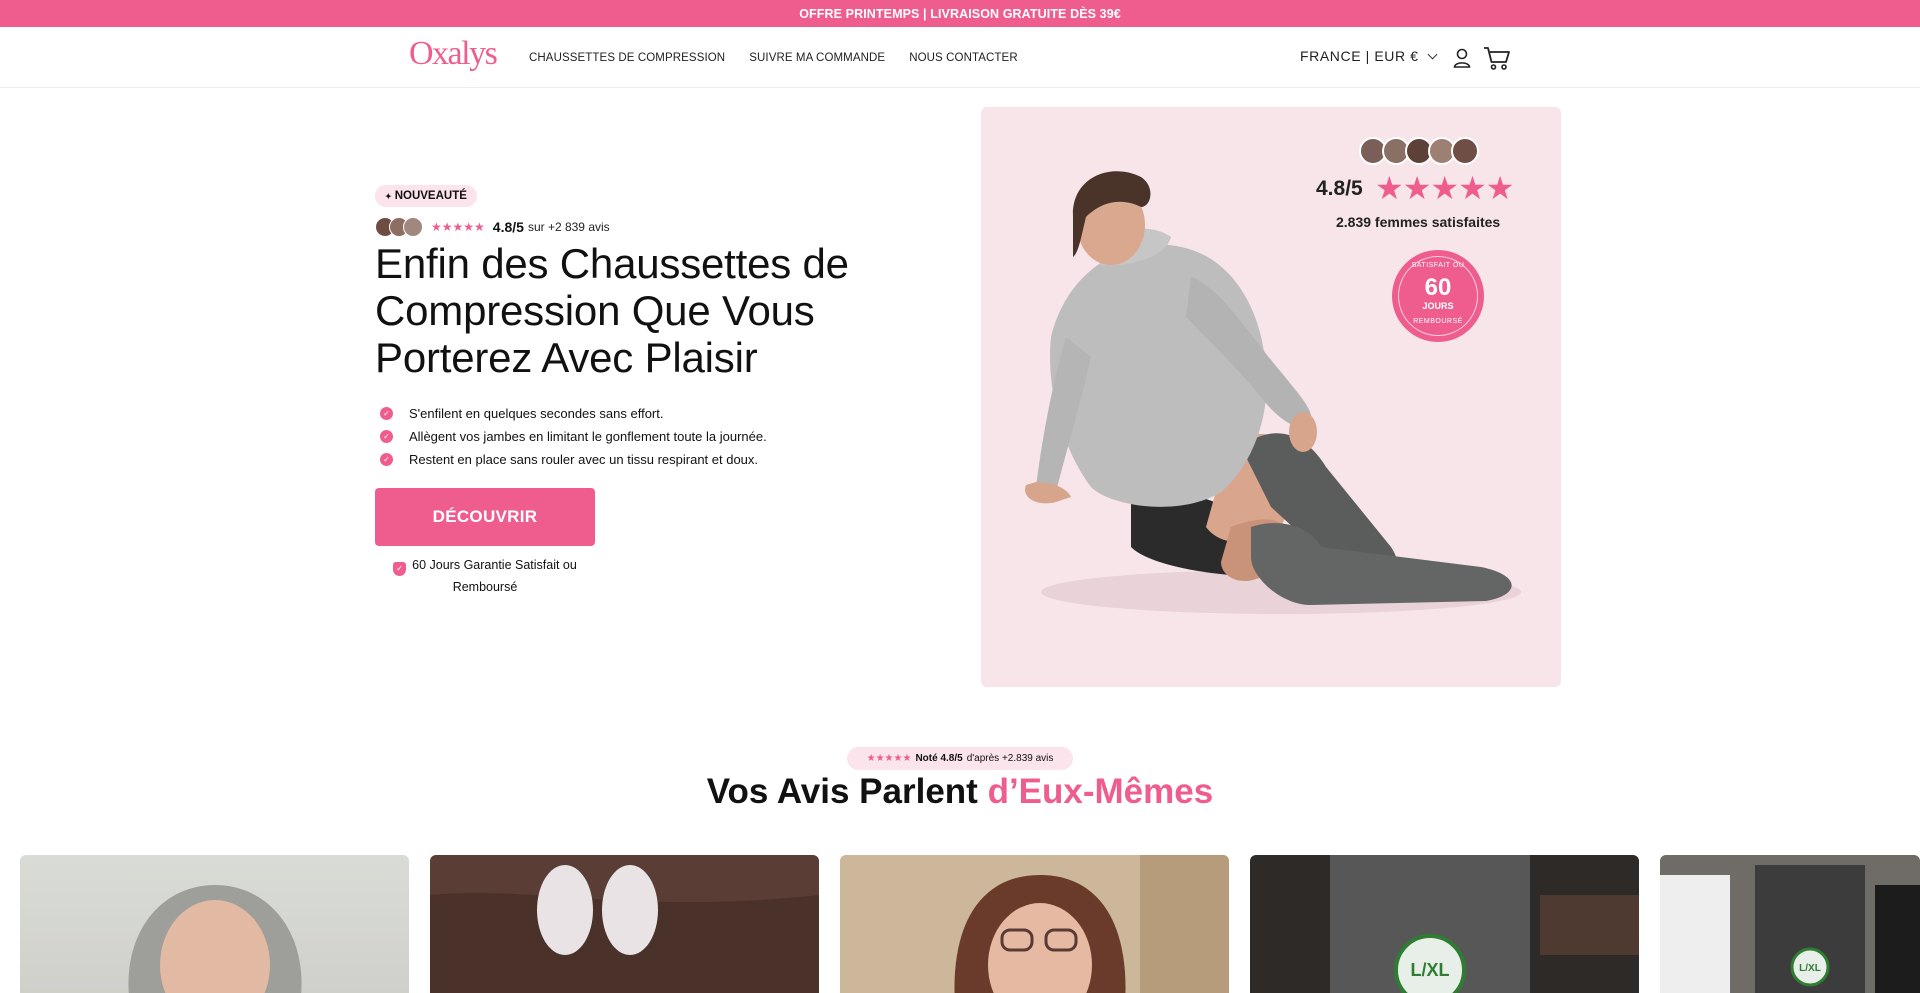 The height and width of the screenshot is (993, 1920). I want to click on rating-stars: ★★★★★, so click(458, 227).